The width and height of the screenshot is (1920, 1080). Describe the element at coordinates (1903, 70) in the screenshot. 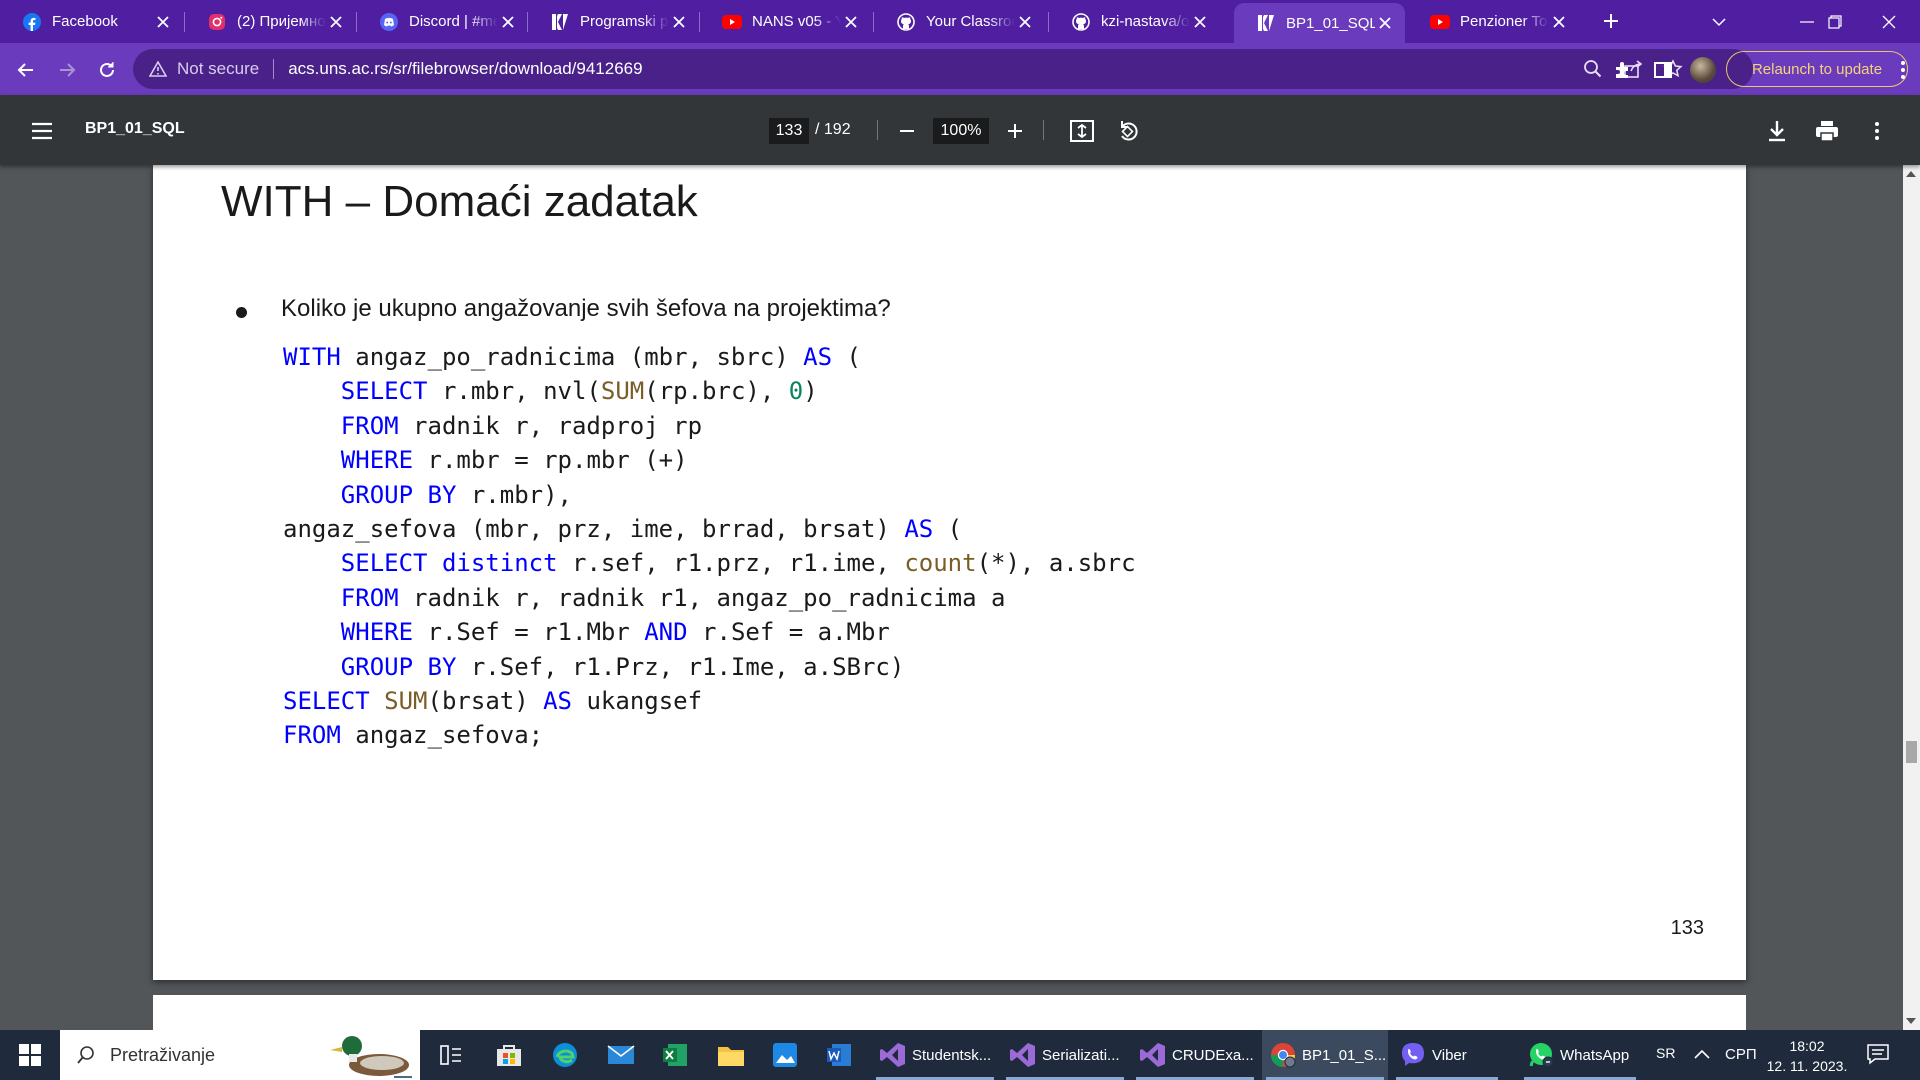

I see `chrome-menu-button` at that location.